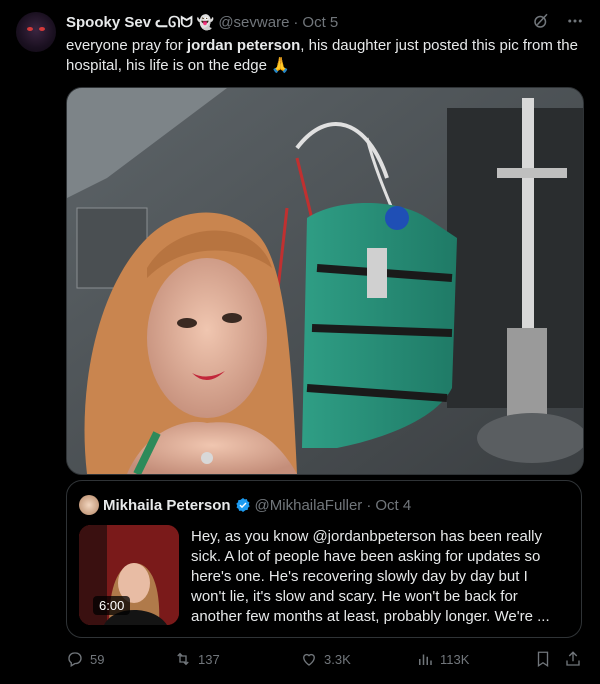  Describe the element at coordinates (309, 505) in the screenshot. I see `quote-author-handle: @MikhailaFuller` at that location.